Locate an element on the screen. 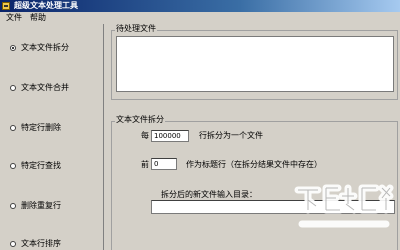 The width and height of the screenshot is (400, 250). radio-label: 特定行查找 is located at coordinates (41, 165).